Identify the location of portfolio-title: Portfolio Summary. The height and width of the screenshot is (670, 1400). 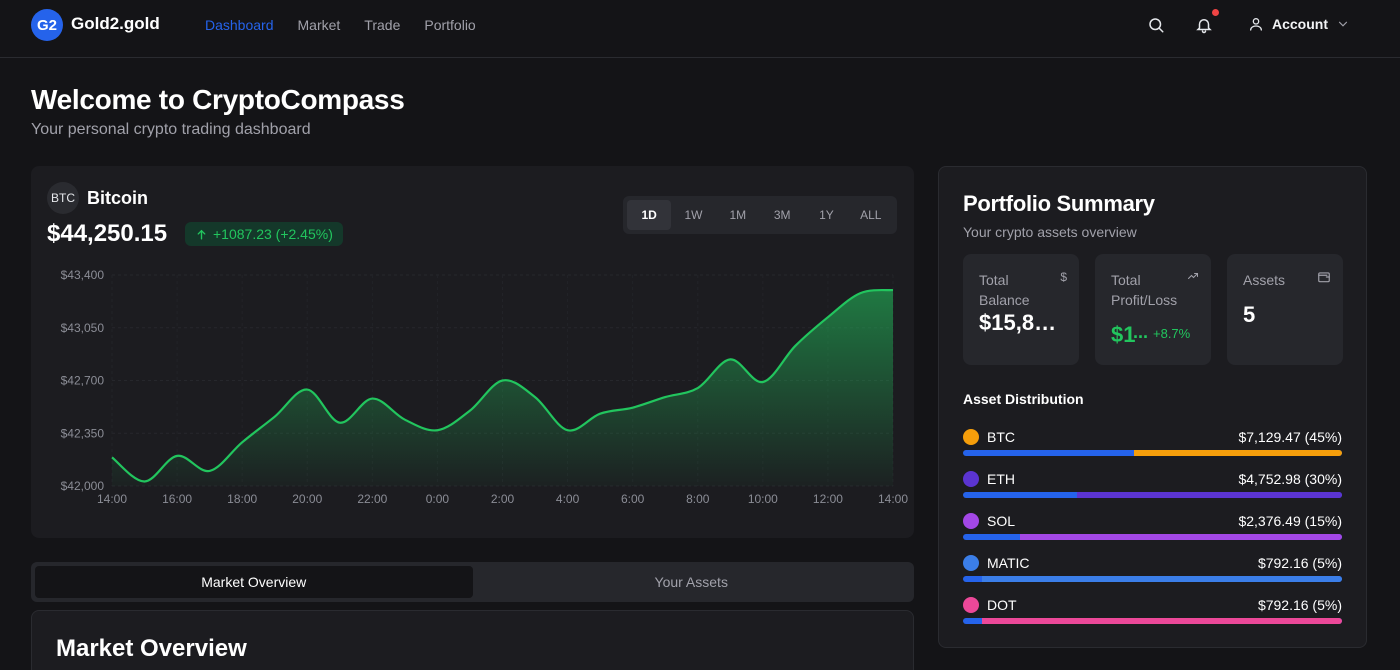
(1059, 203).